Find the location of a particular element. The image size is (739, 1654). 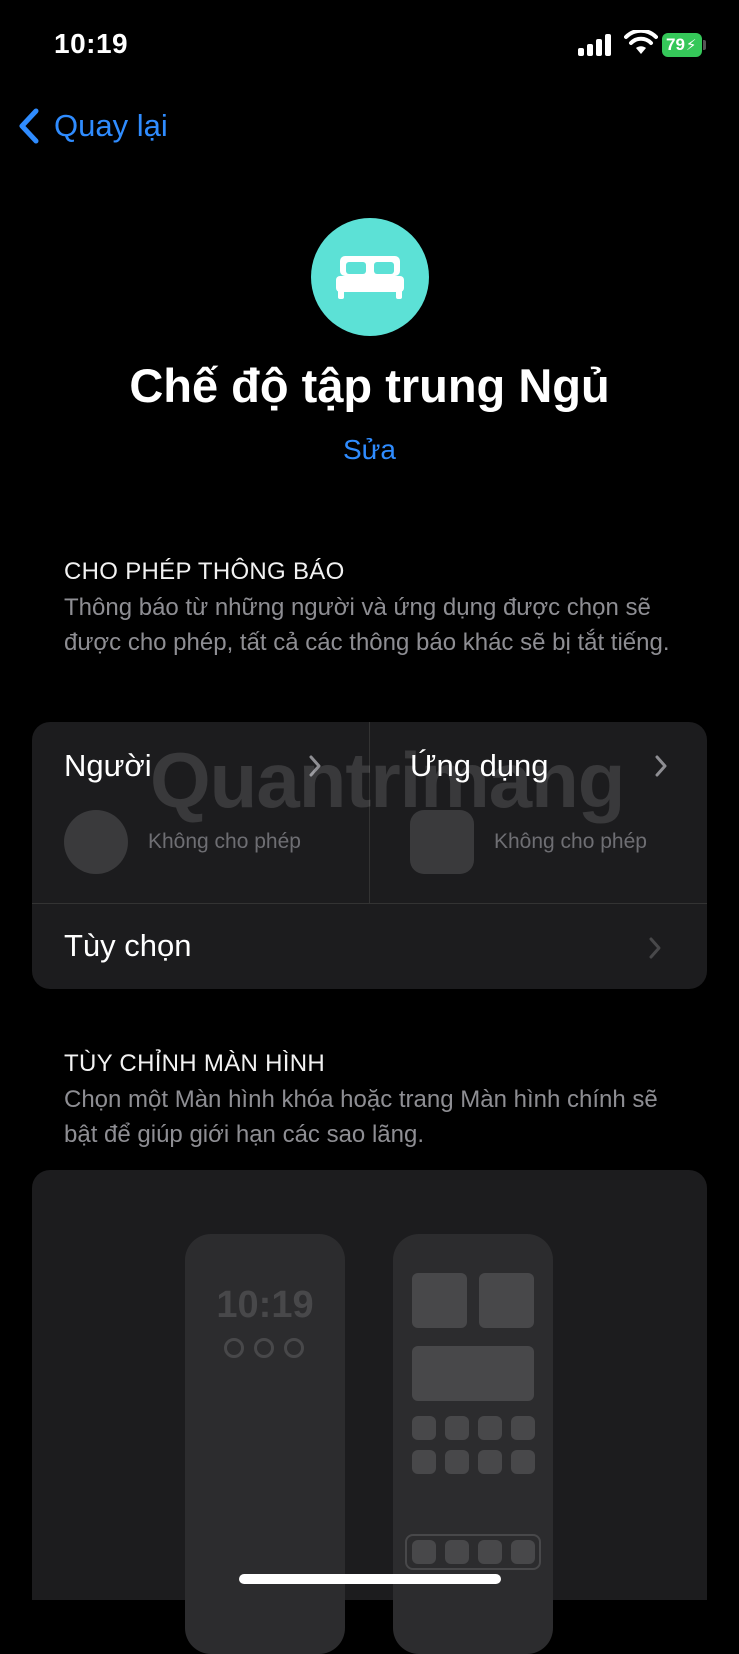

back-button: Quay lại is located at coordinates (93, 126).